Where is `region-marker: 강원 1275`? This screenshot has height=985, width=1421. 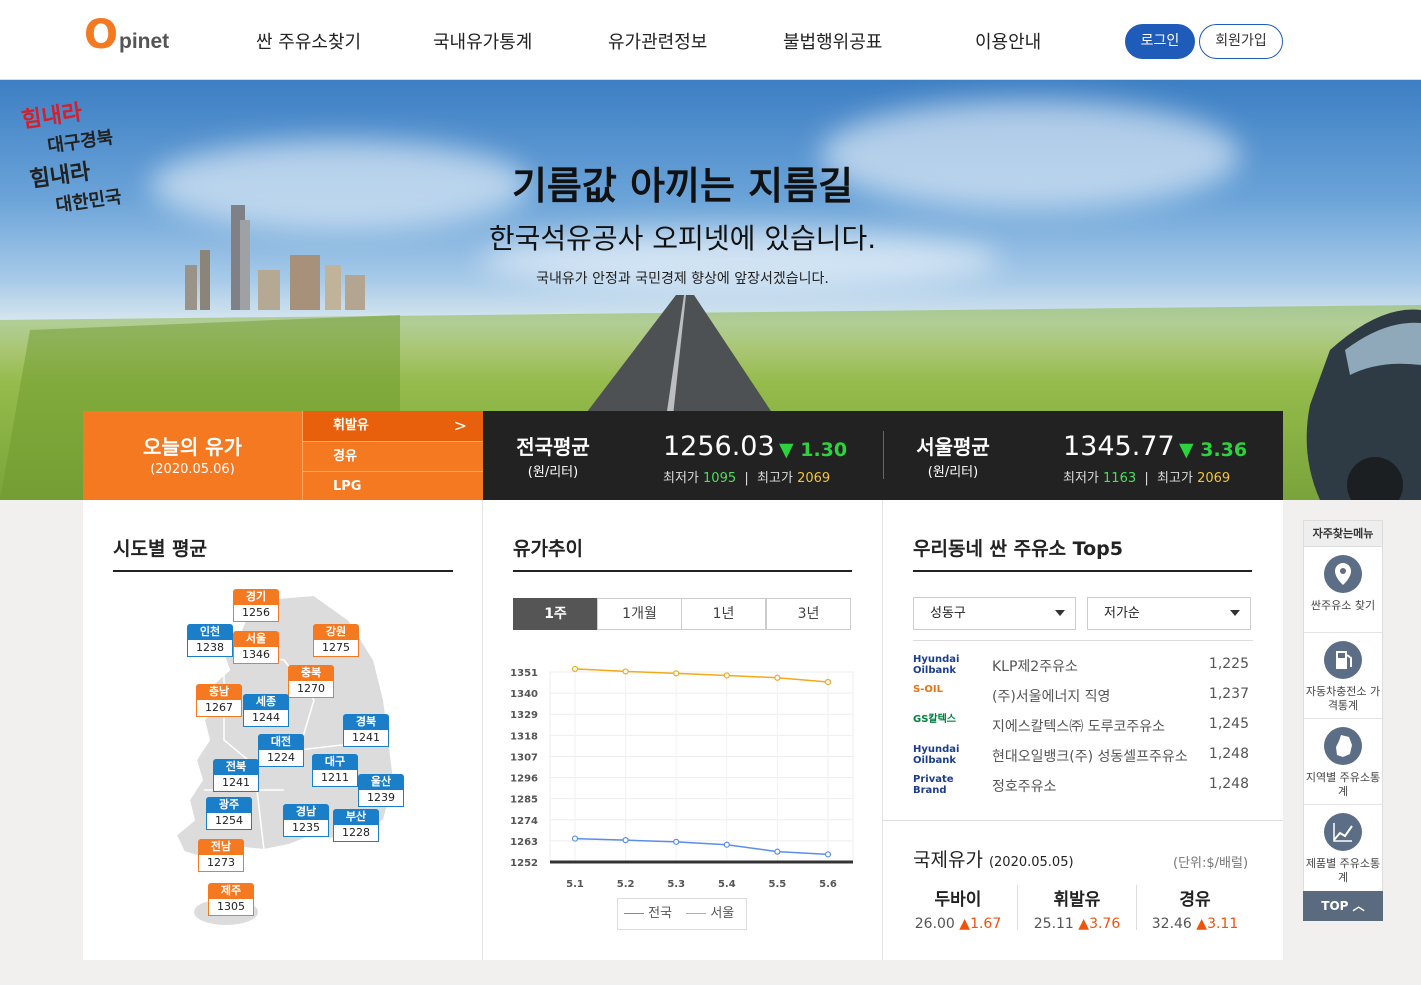 region-marker: 강원 1275 is located at coordinates (336, 640).